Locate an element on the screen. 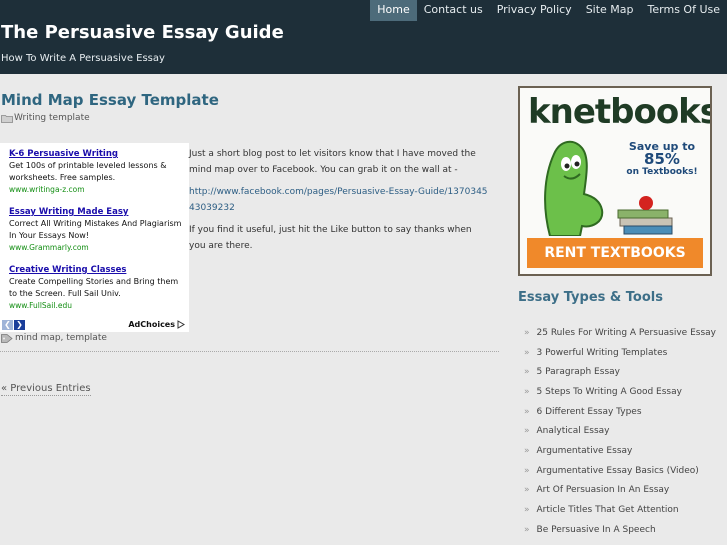 Image resolution: width=727 pixels, height=545 pixels. sidebar-item-label: Argumentative Essay is located at coordinates (585, 451).